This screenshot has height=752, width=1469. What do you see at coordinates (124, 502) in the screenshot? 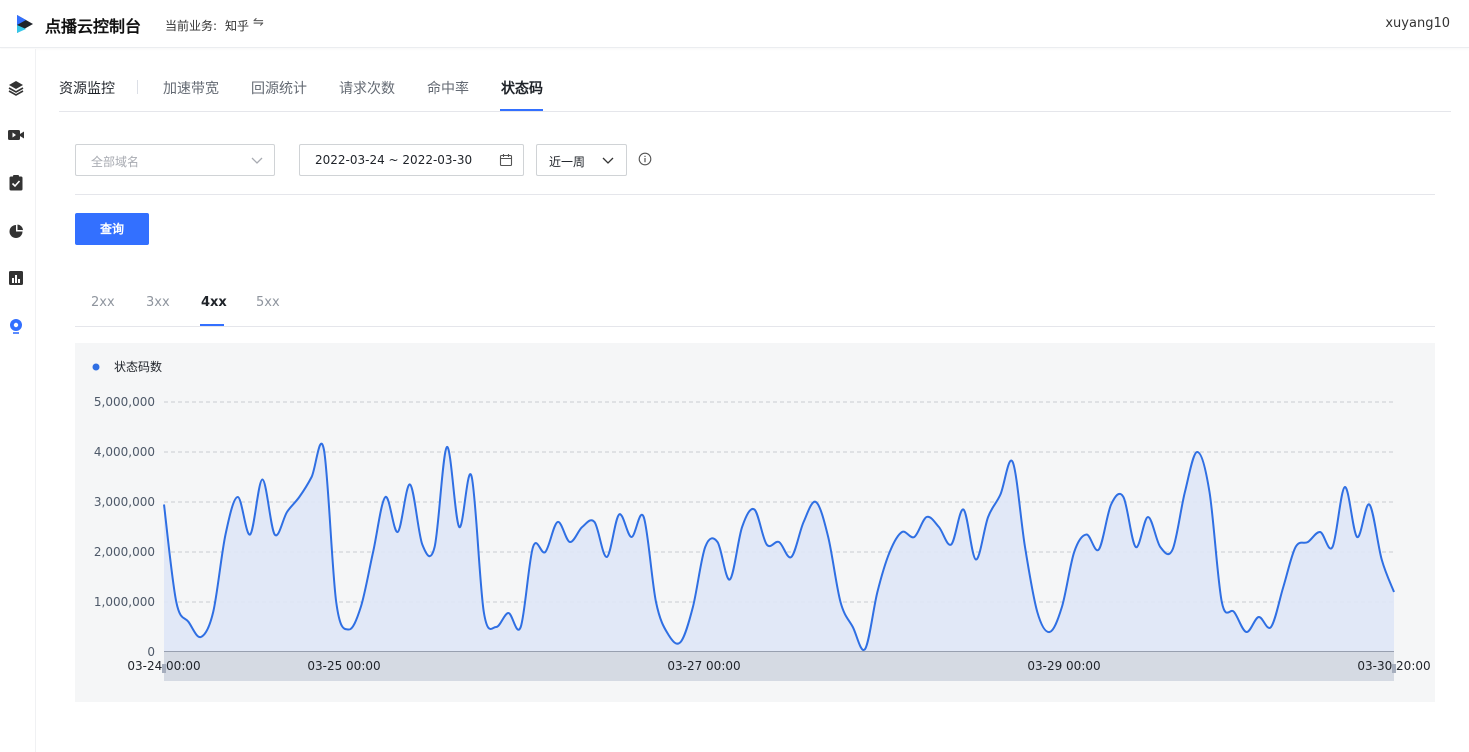
I see `y-tick-label: 3,000,000` at bounding box center [124, 502].